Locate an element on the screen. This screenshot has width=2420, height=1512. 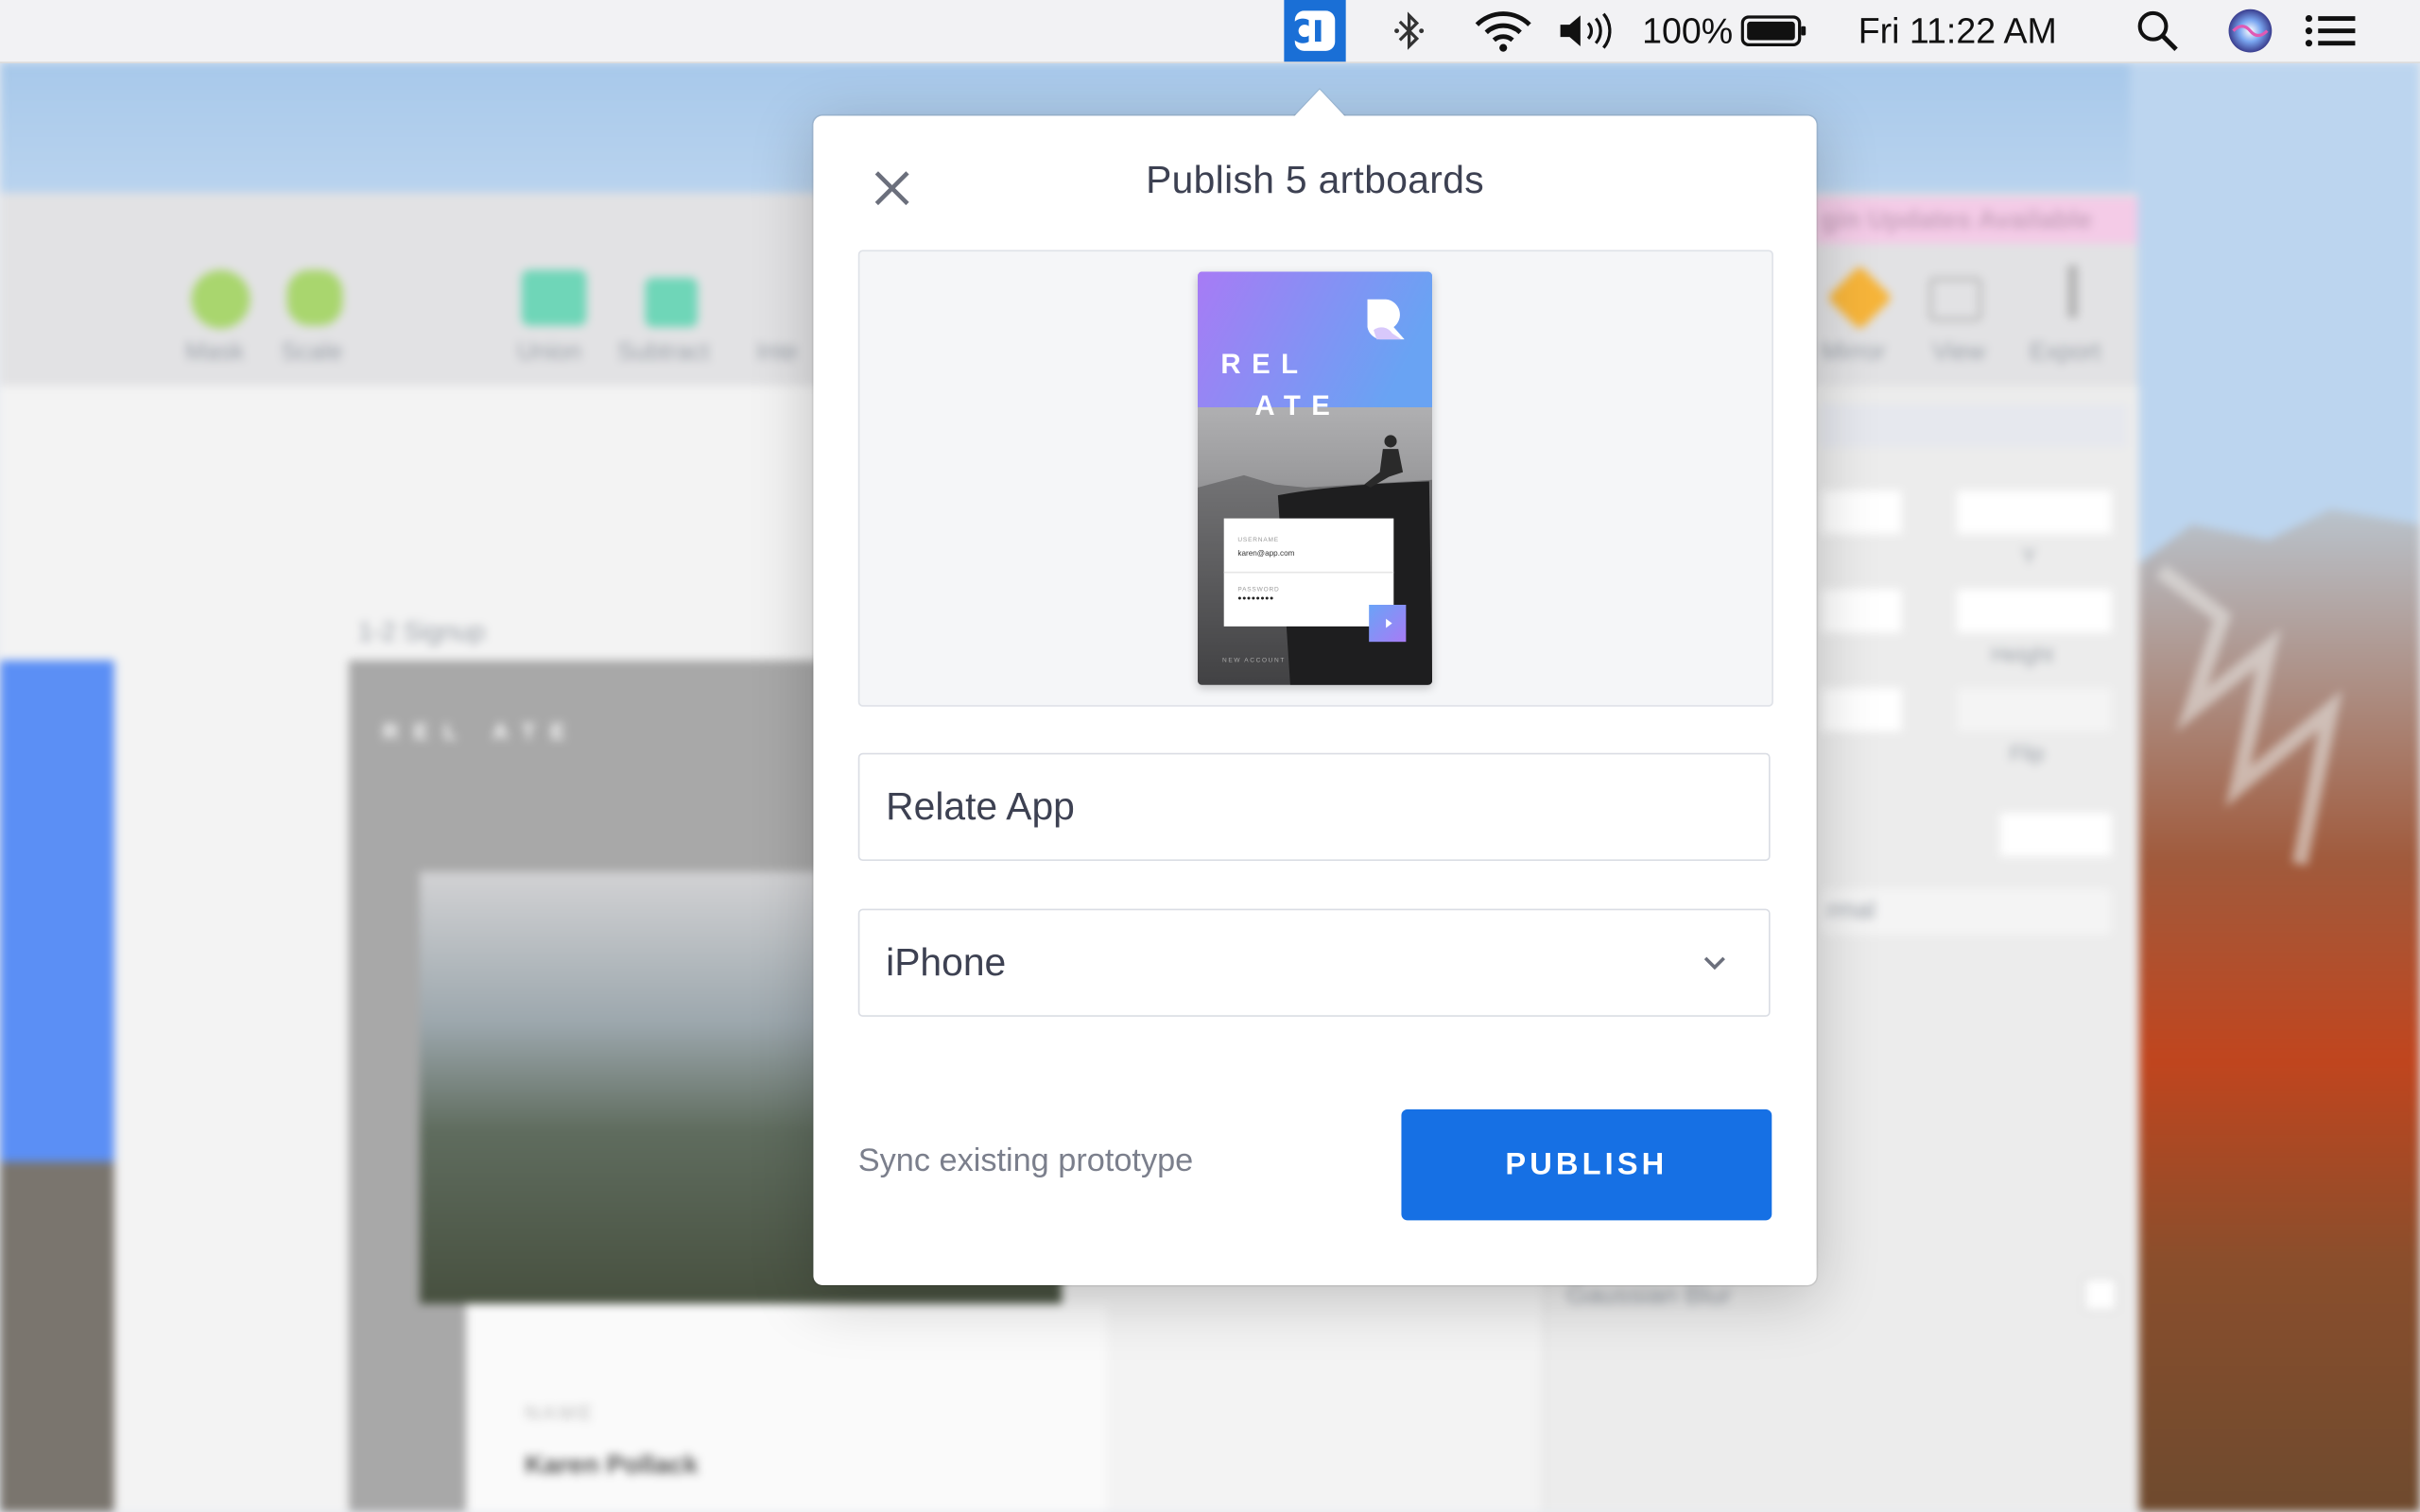
name-label: NAME is located at coordinates (560, 1412).